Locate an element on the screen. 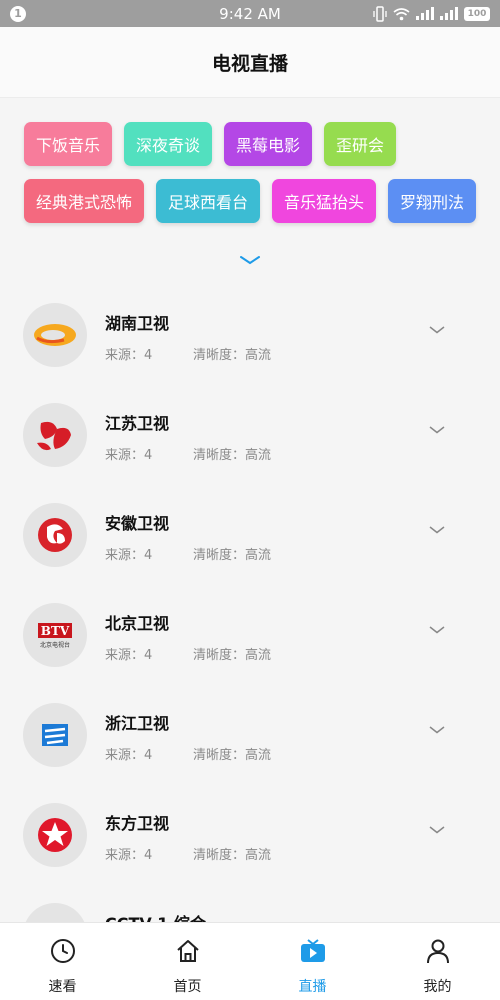 Image resolution: width=500 pixels, height=1000 pixels. page-title: 电视直播 is located at coordinates (249, 63).